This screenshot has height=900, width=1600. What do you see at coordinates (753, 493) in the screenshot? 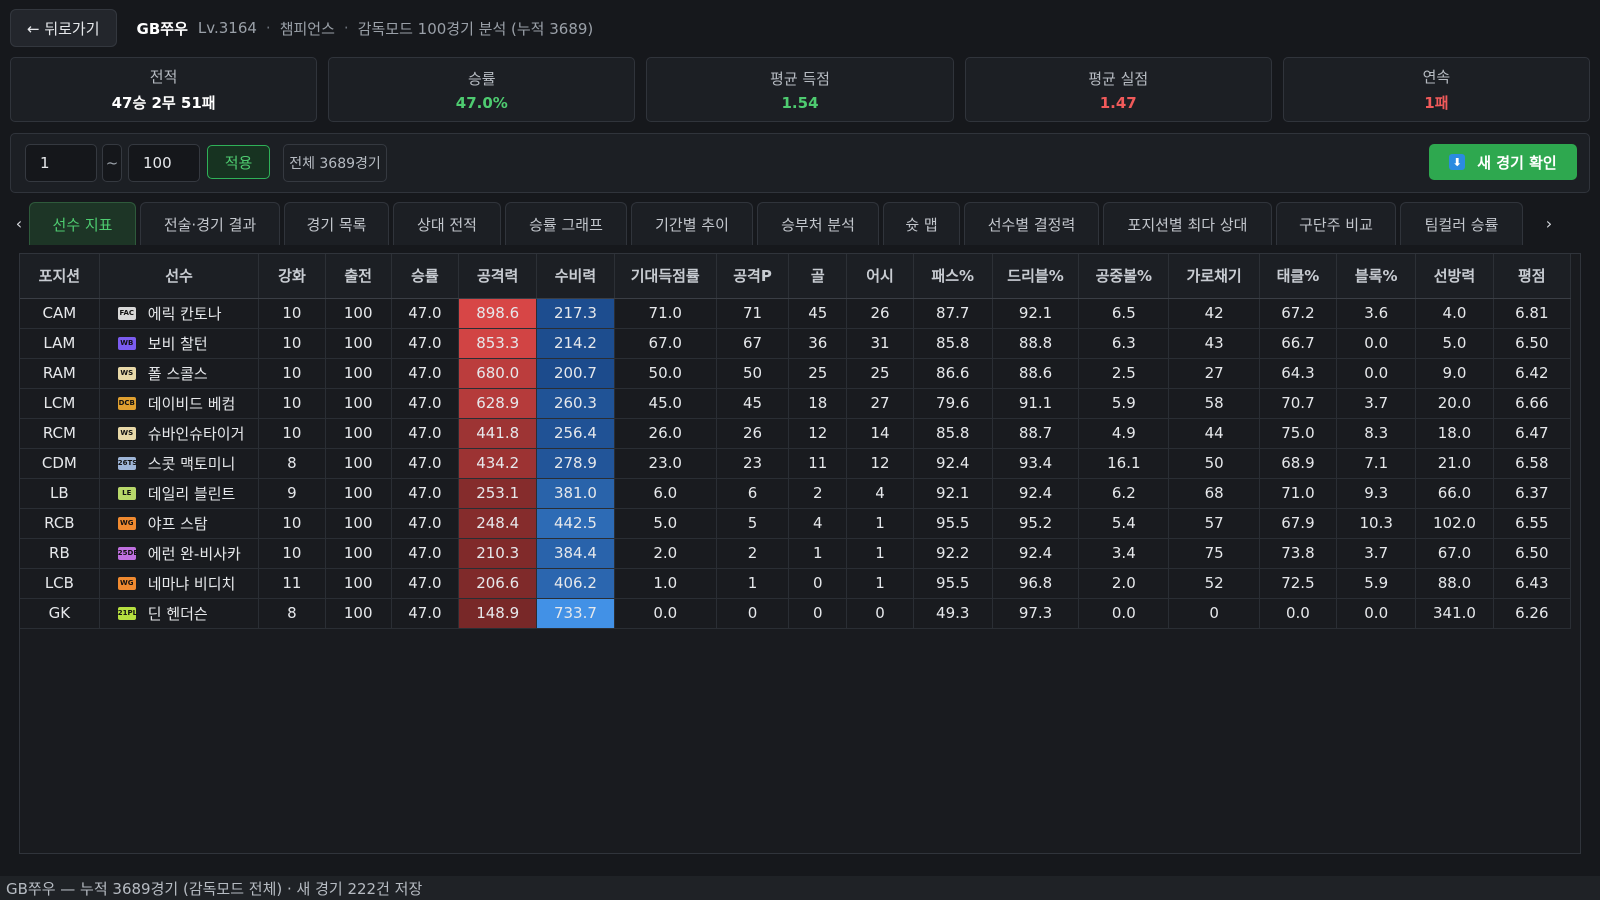
I see `attack-points-cell: 6` at bounding box center [753, 493].